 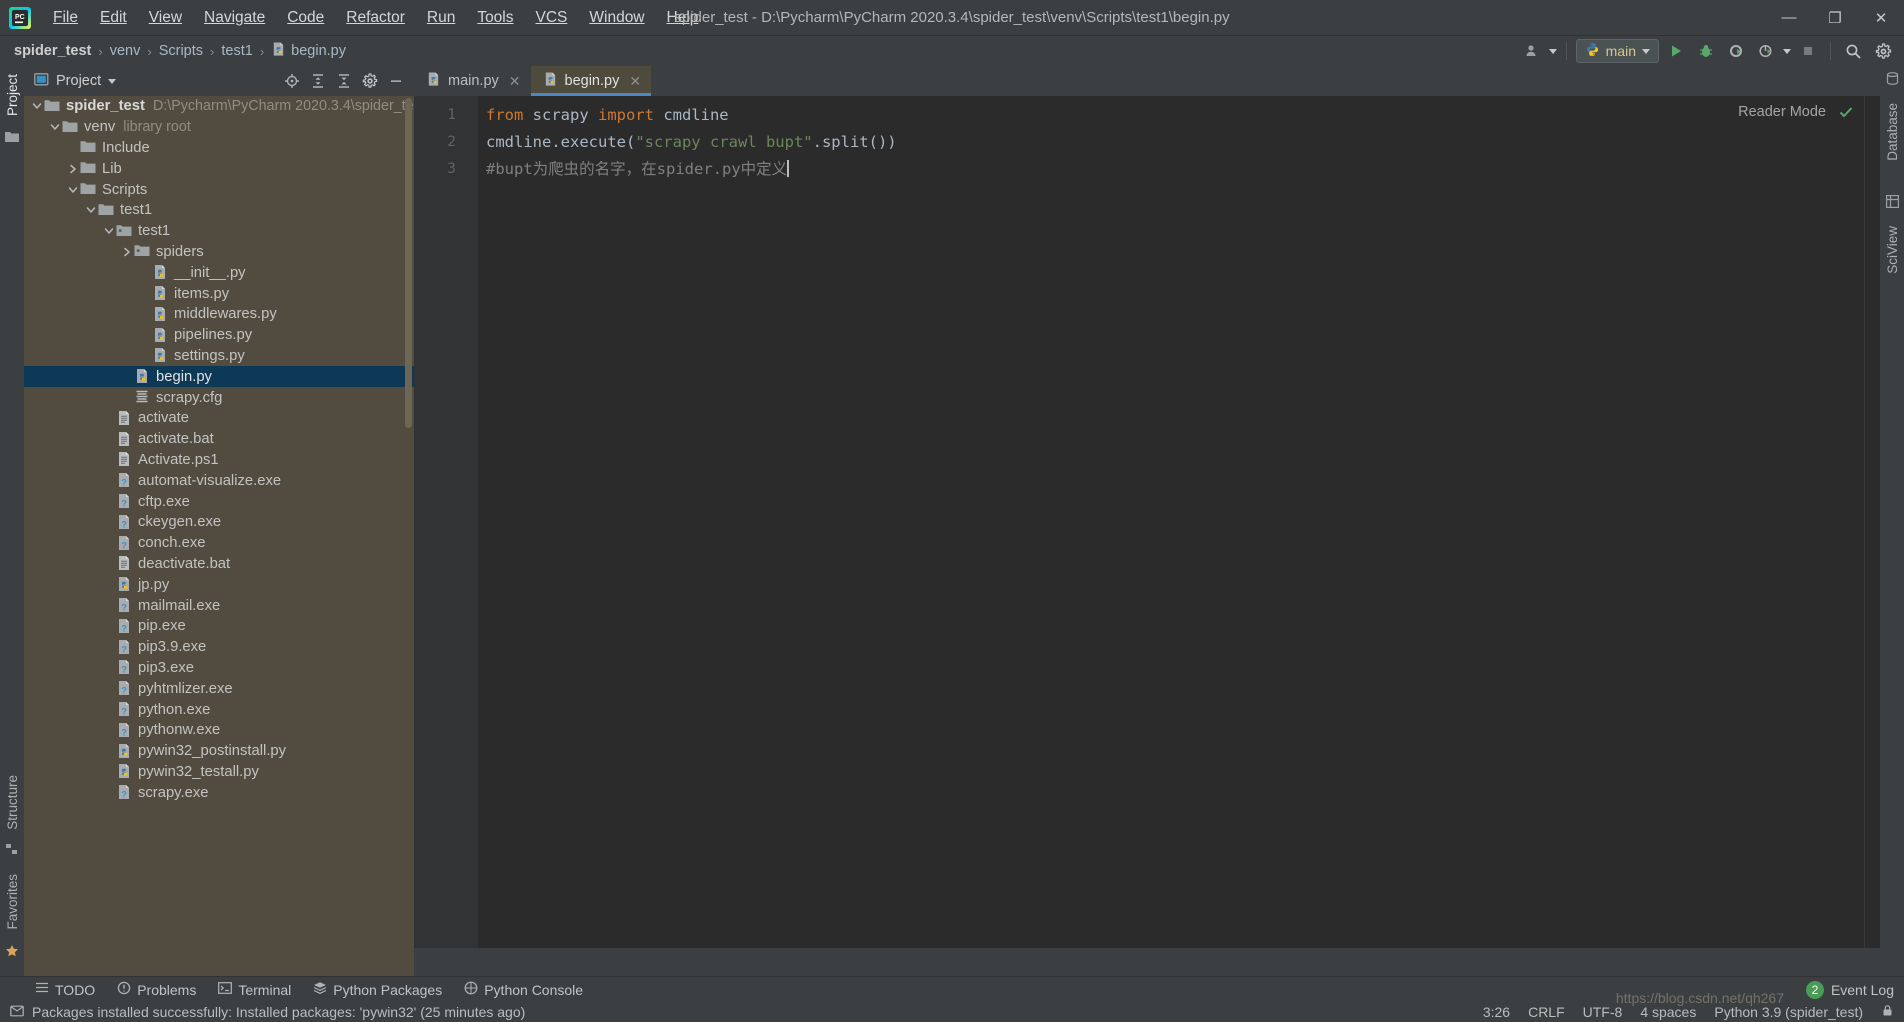 What do you see at coordinates (219, 730) in the screenshot?
I see `tree-row: ? pythonw.exe` at bounding box center [219, 730].